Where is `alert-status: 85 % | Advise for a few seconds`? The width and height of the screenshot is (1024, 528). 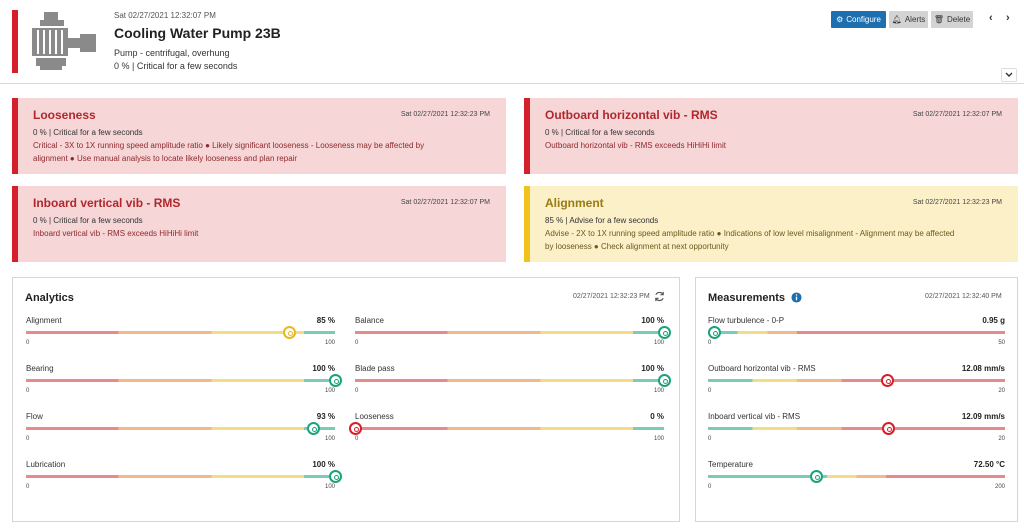 alert-status: 85 % | Advise for a few seconds is located at coordinates (602, 220).